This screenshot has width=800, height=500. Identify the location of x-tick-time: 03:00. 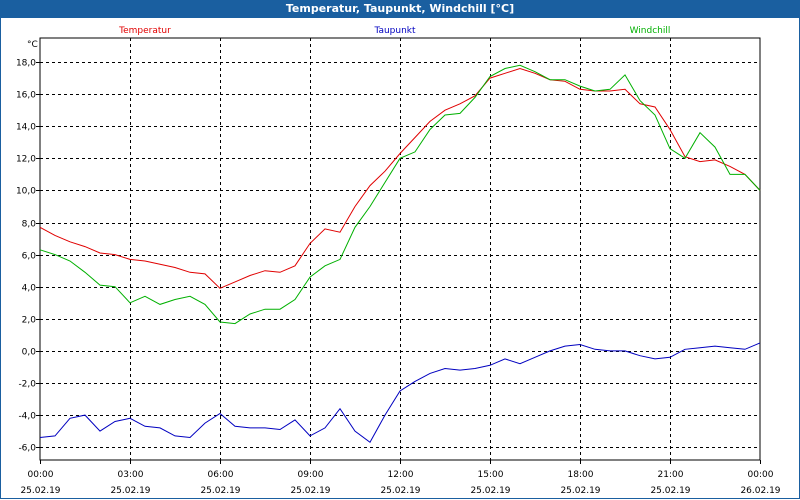
(131, 475).